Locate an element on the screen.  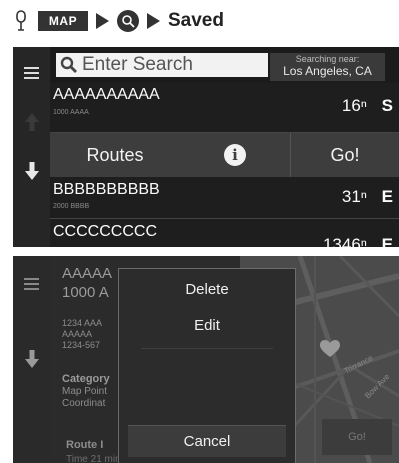
list-item: AAAAAAAAAA 1000 AAAA 16ⁿ S is located at coordinates (224, 108).